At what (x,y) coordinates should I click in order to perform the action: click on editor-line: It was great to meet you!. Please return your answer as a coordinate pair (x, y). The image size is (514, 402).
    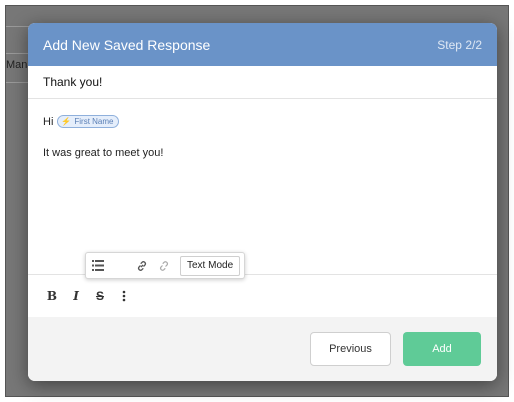
    Looking at the image, I should click on (103, 153).